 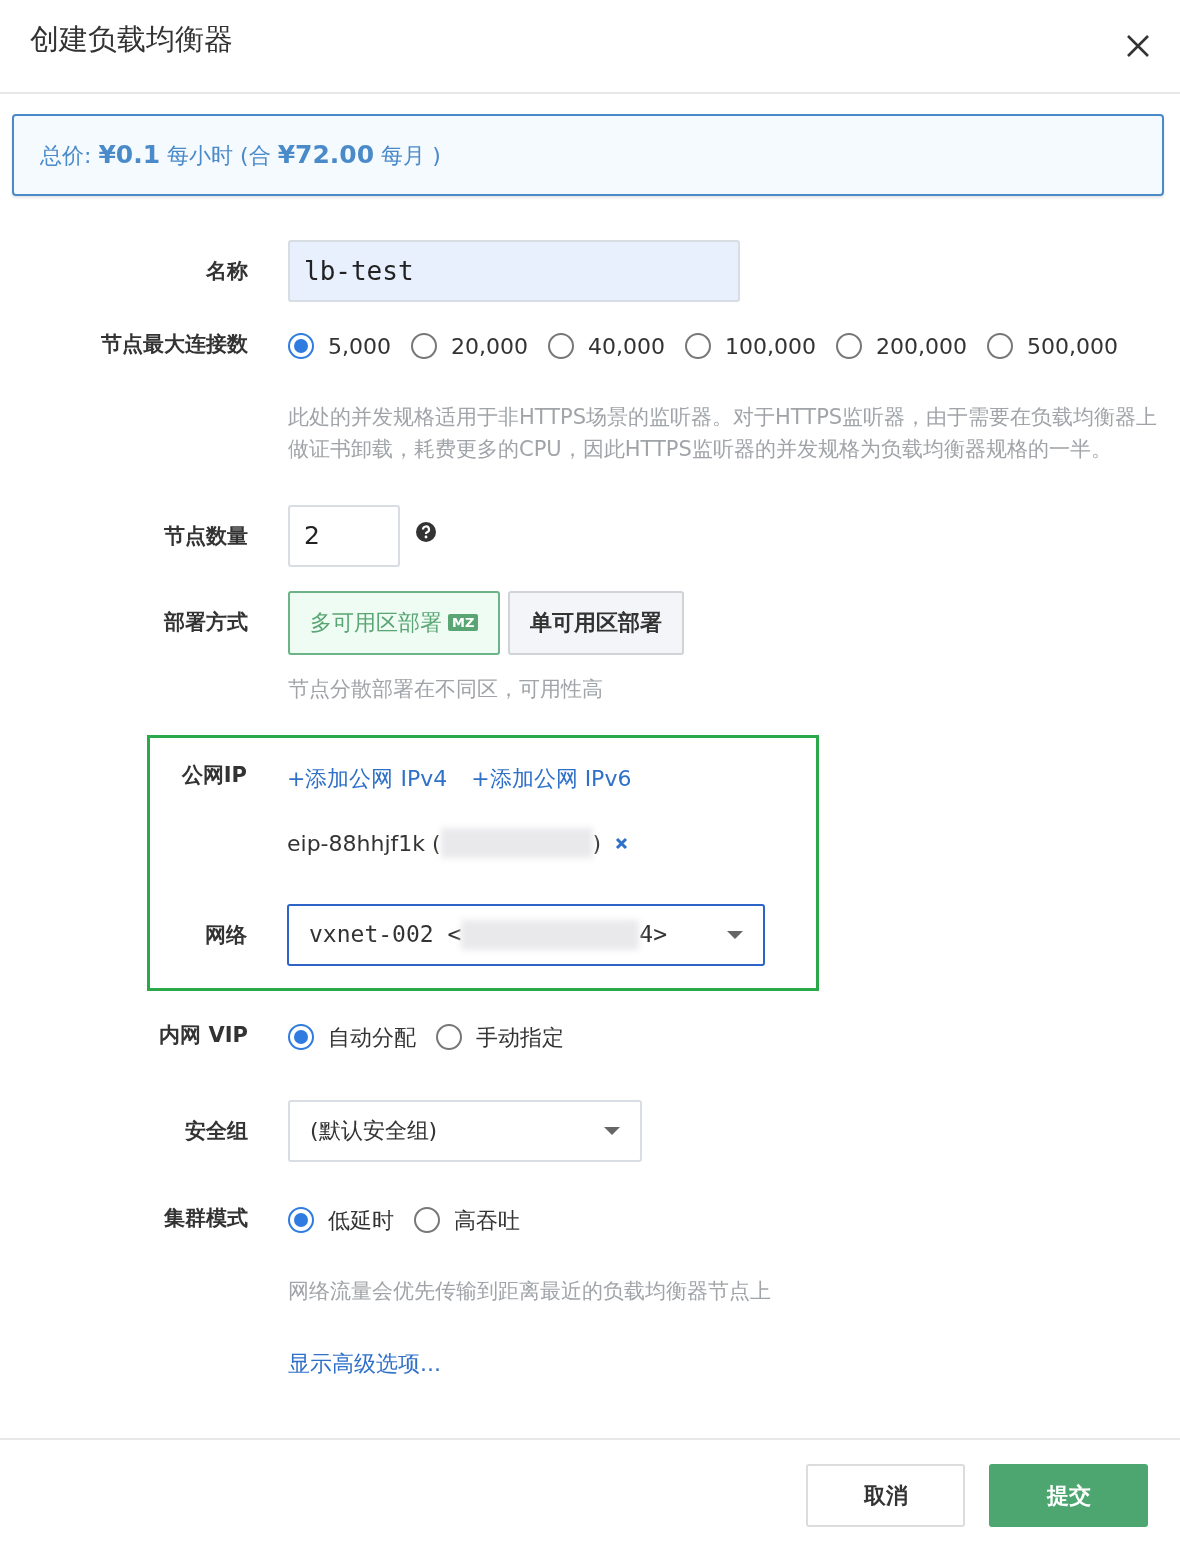 I want to click on radio-option: 自动分配, so click(x=352, y=1037).